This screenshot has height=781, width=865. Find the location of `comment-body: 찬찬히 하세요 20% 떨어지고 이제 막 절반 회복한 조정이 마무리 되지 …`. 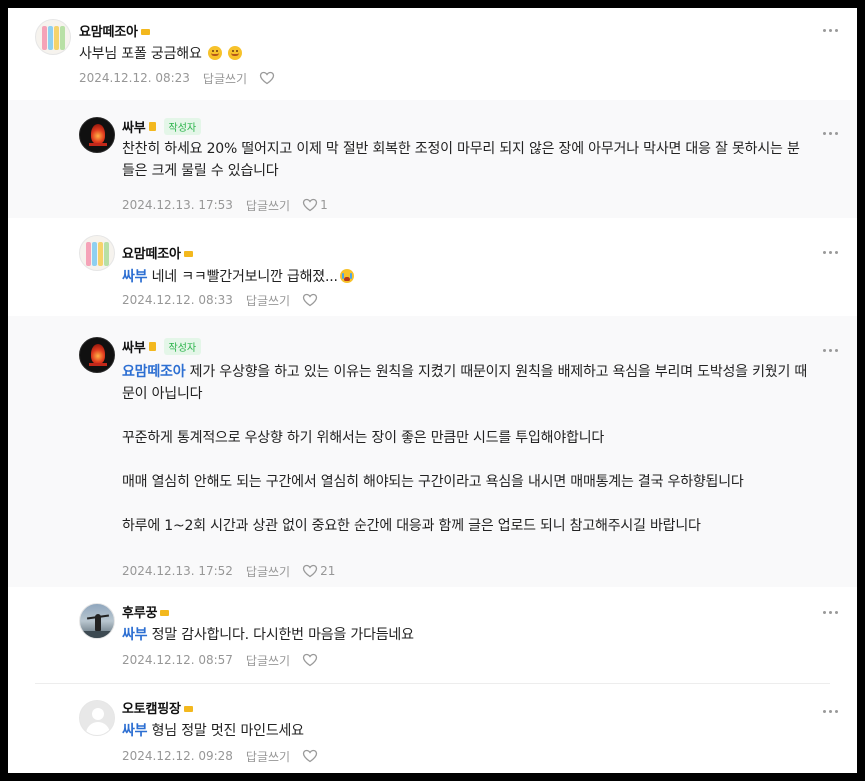

comment-body: 찬찬히 하세요 20% 떨어지고 이제 막 절반 회복한 조정이 마무리 되지 … is located at coordinates (461, 160).